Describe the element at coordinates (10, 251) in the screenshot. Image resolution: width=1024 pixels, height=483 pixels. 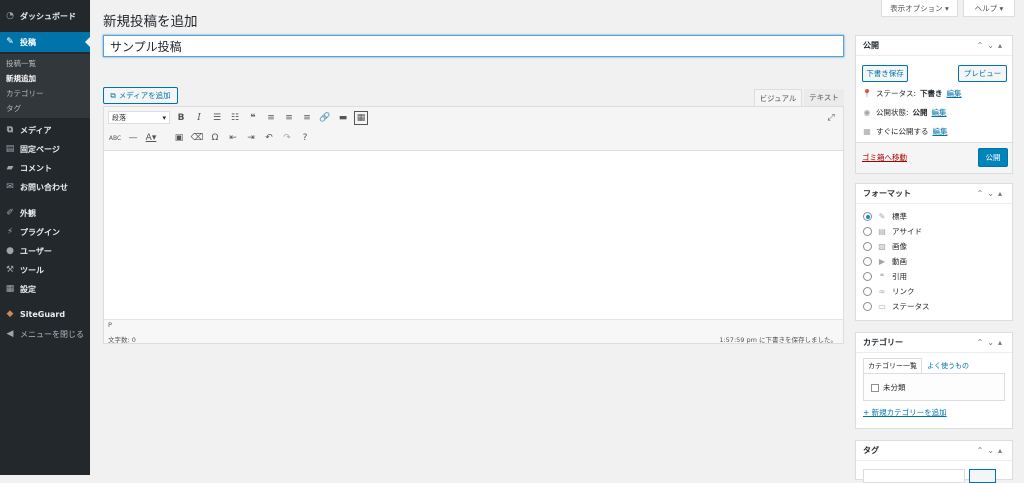
I see `user-icon: ●` at that location.